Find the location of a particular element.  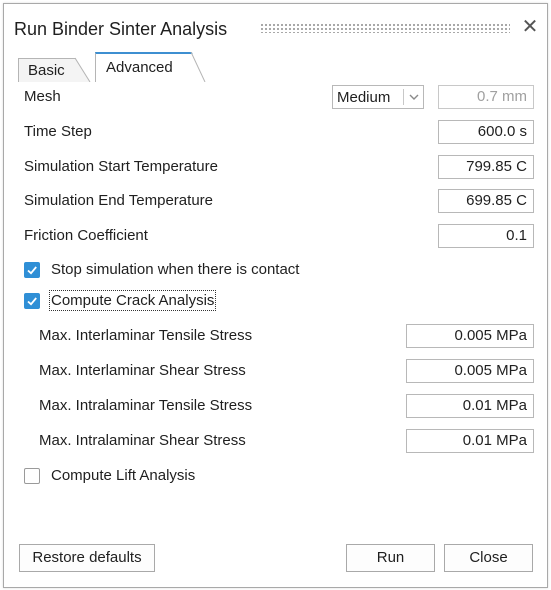

run-button: Run is located at coordinates (390, 558).